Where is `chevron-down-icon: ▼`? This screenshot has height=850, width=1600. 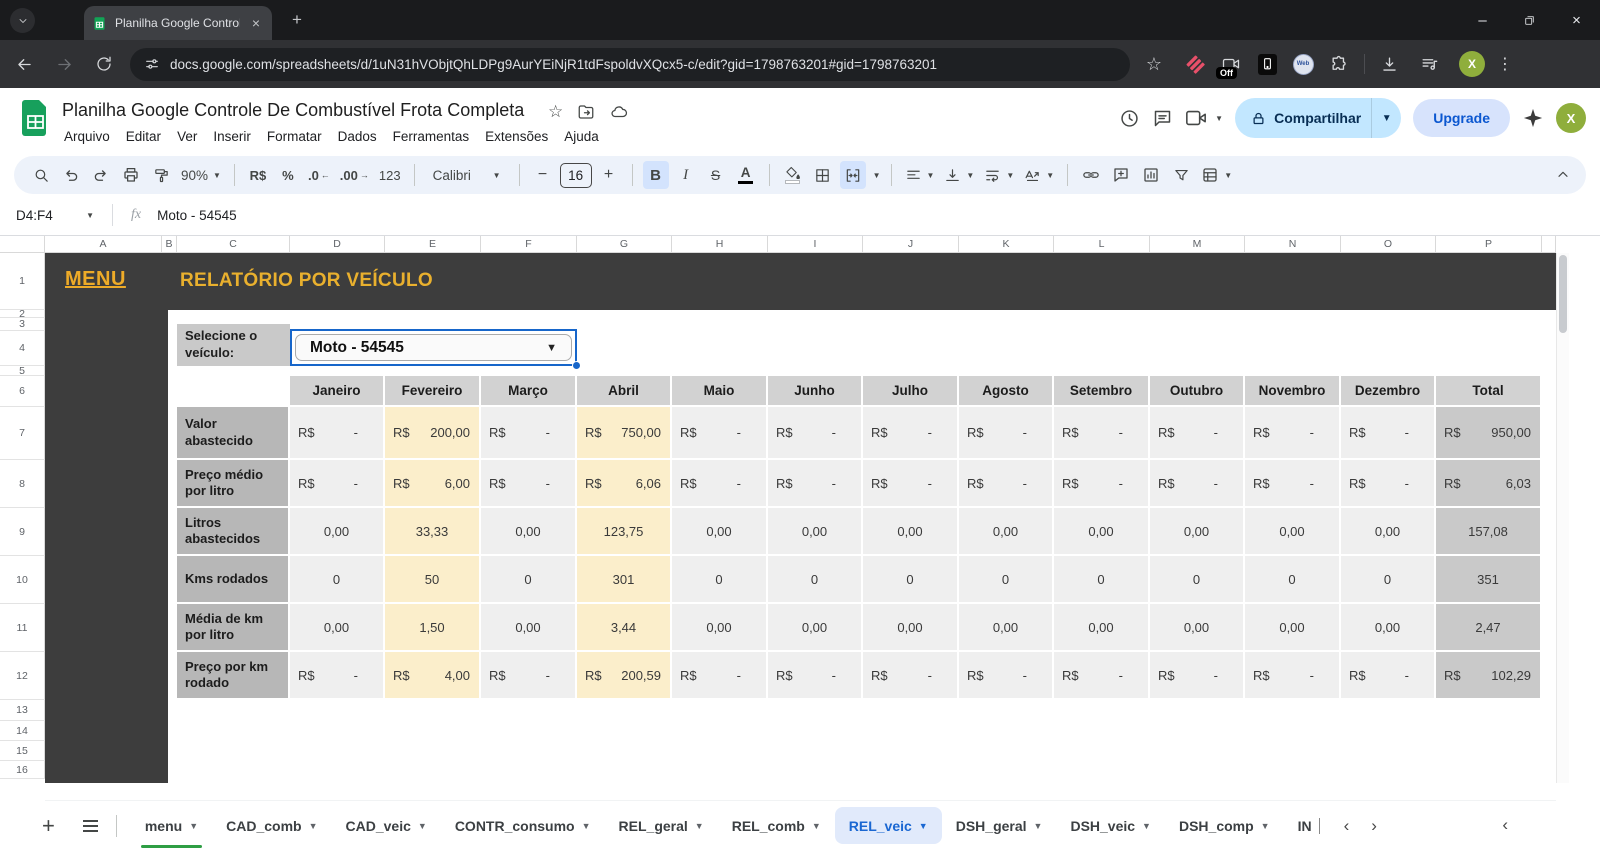
chevron-down-icon: ▼ is located at coordinates (1038, 826).